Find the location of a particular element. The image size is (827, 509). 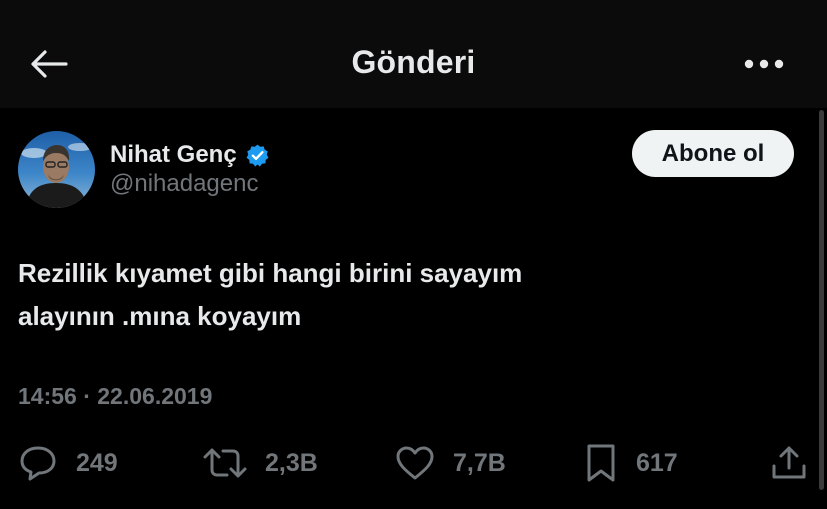

repost-count: 2,3B is located at coordinates (291, 462).